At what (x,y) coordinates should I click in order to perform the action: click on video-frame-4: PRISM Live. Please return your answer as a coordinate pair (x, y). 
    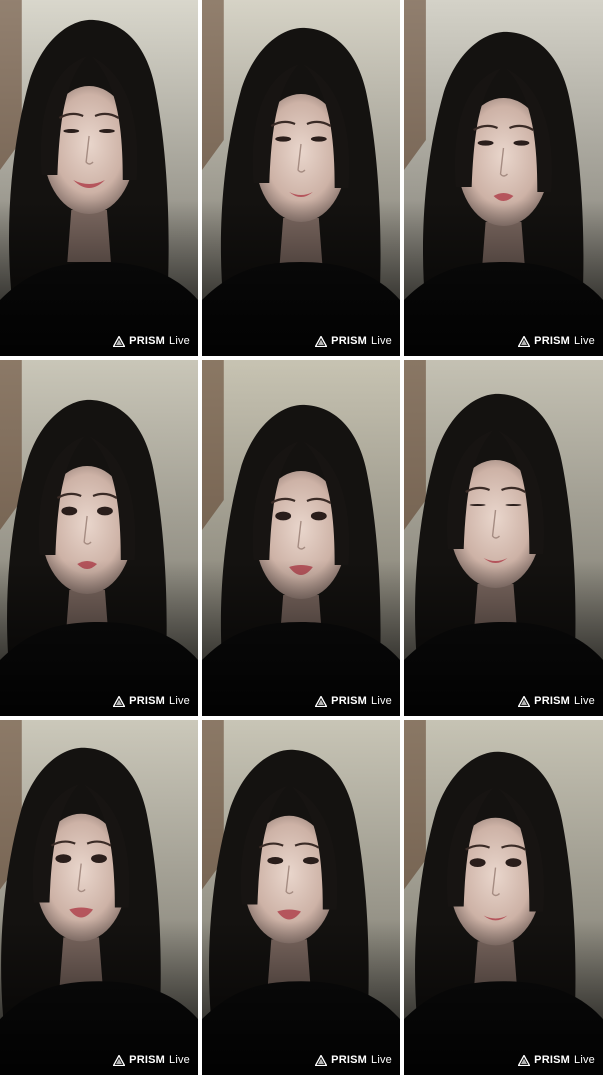
    Looking at the image, I should click on (99, 538).